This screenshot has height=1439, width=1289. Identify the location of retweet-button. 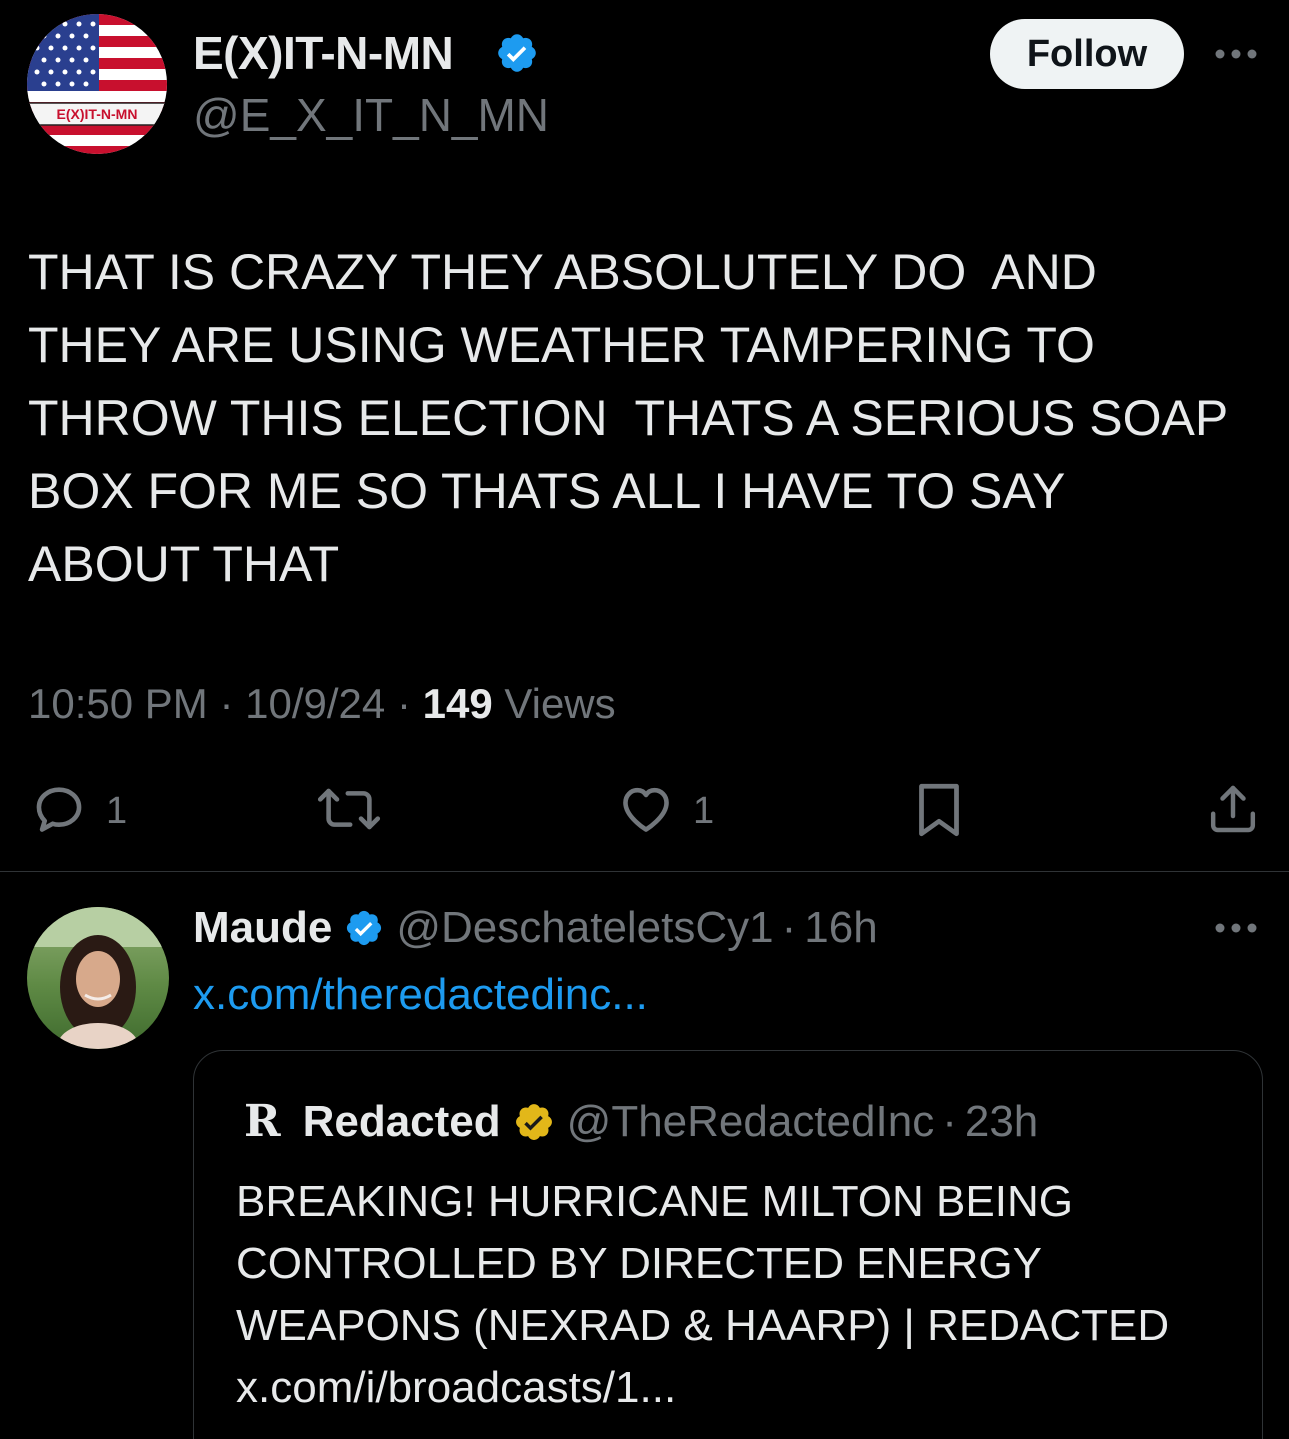
(349, 811).